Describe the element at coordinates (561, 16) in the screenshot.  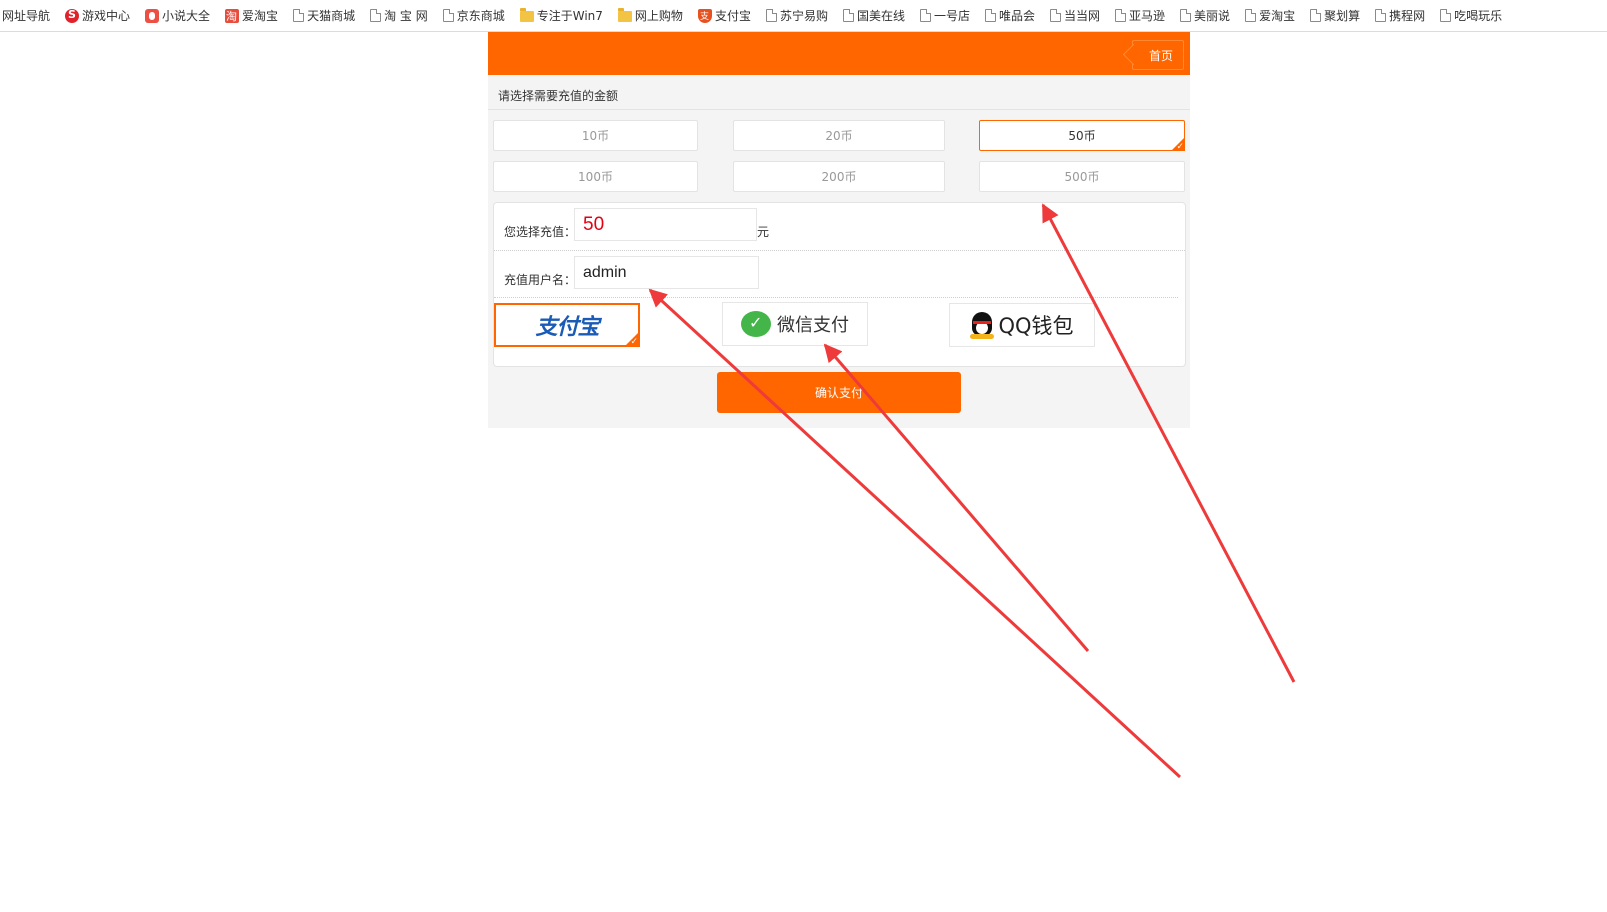
I see `bookmark-win7-folder: 专注于Win7` at that location.